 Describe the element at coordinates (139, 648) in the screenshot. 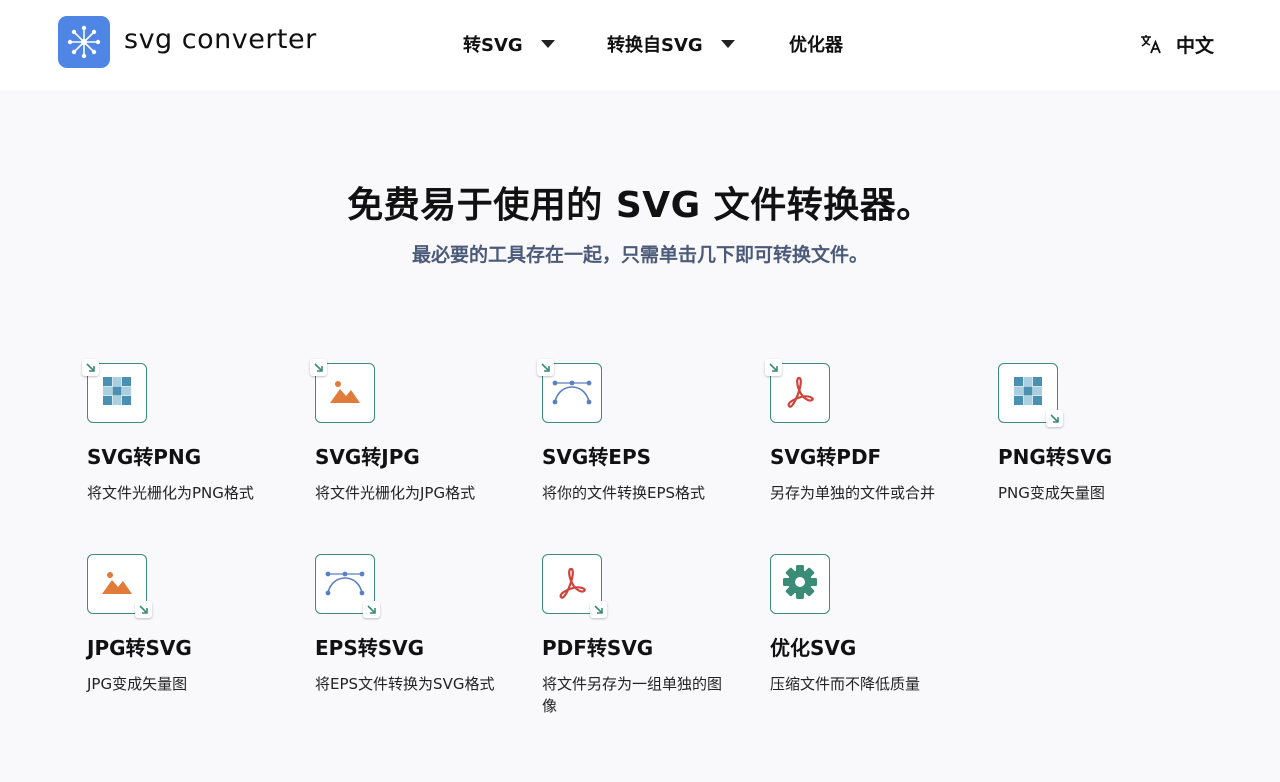

I see `tool-title: JPG转SVG` at that location.